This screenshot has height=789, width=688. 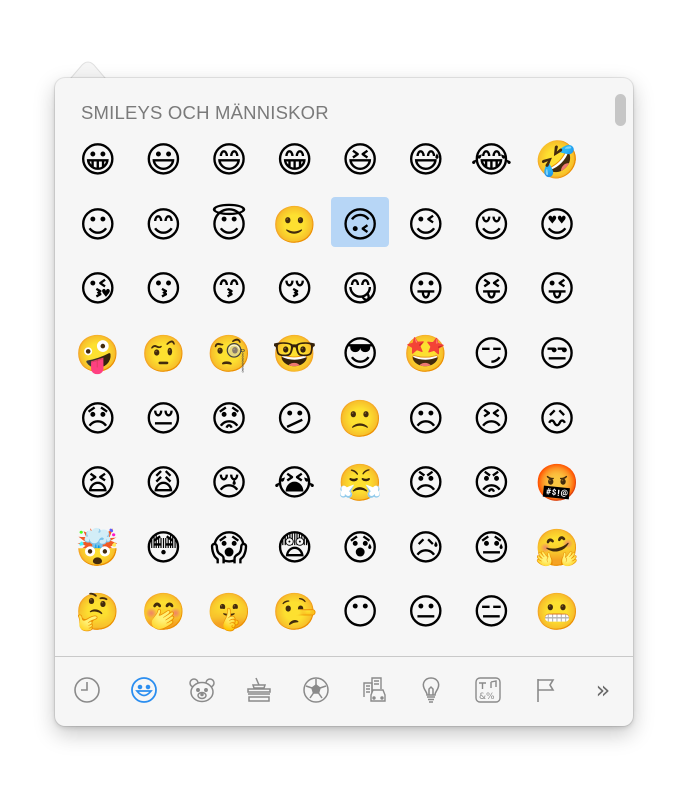 I want to click on emoji-glyph: 😑, so click(x=491, y=613).